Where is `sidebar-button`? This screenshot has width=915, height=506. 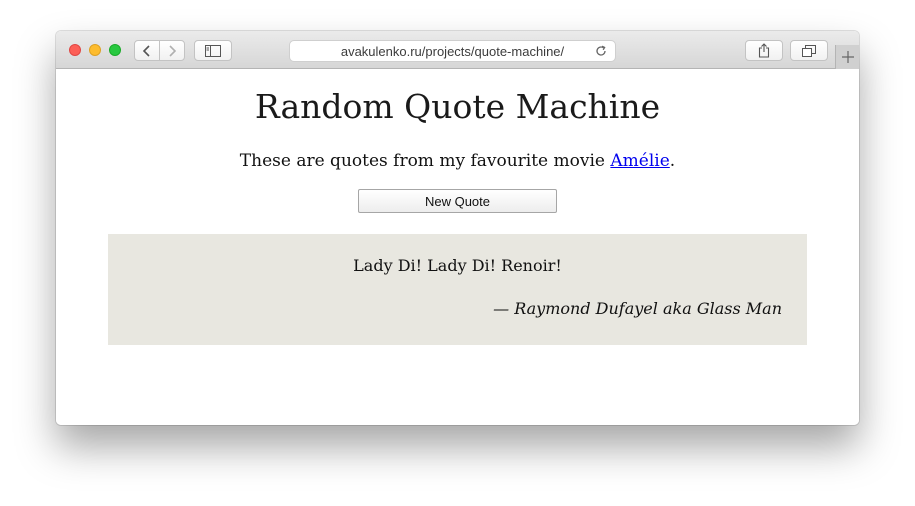 sidebar-button is located at coordinates (213, 50).